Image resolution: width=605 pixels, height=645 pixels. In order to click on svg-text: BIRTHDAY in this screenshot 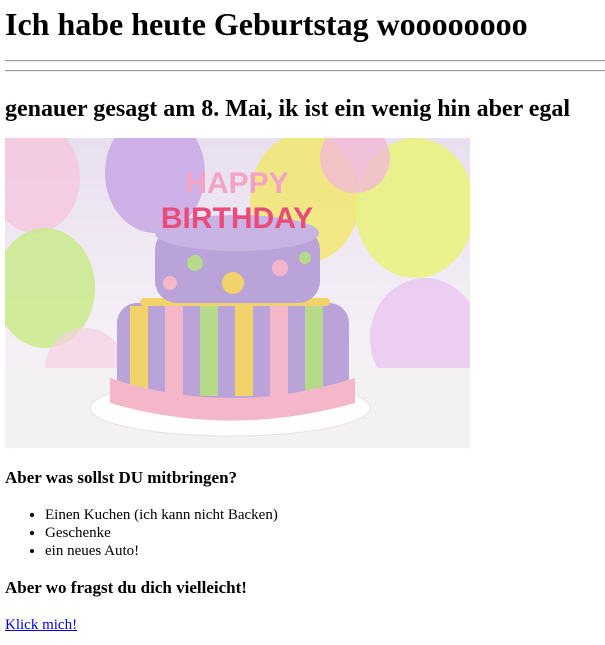, I will do `click(237, 218)`.